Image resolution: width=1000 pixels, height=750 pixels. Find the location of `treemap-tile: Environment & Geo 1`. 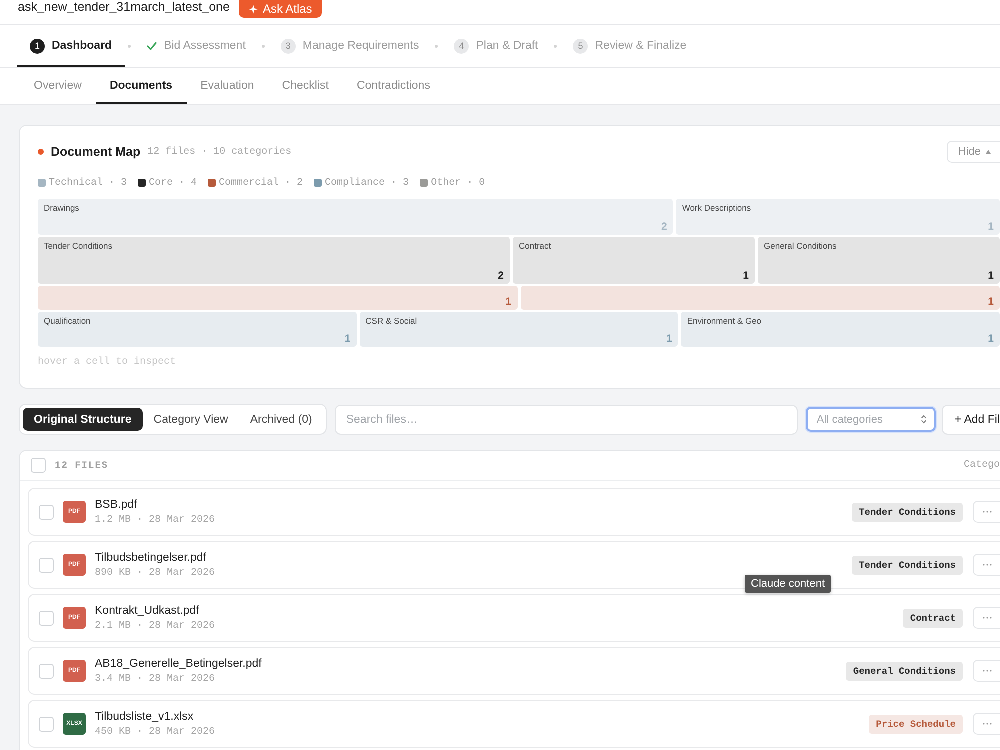

treemap-tile: Environment & Geo 1 is located at coordinates (840, 329).